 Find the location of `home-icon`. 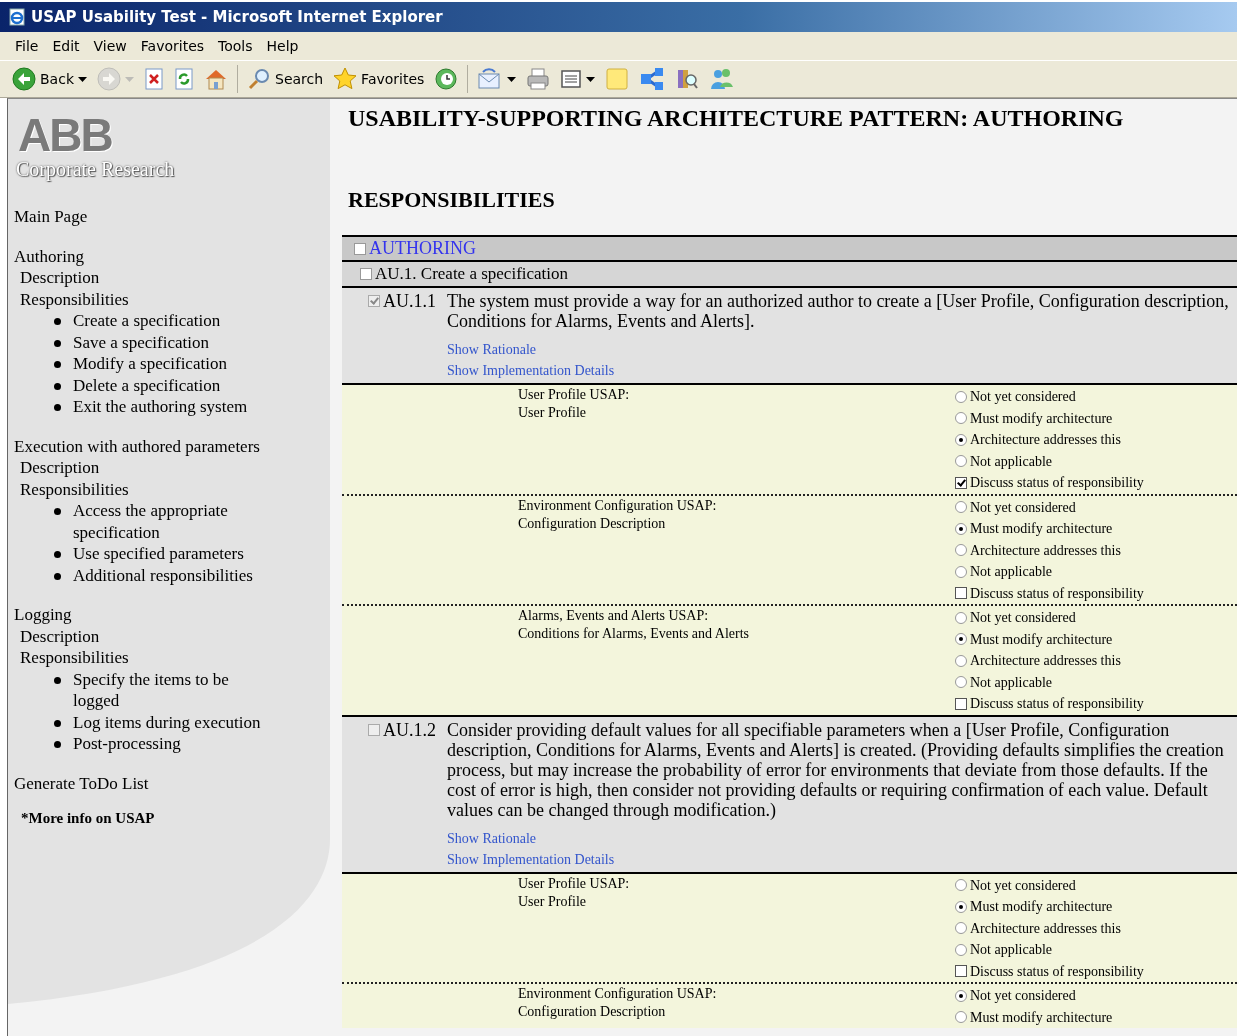

home-icon is located at coordinates (216, 79).